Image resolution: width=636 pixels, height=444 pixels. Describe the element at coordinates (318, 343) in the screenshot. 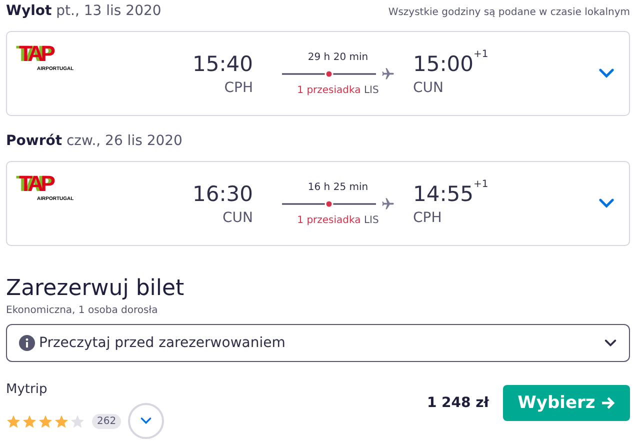

I see `info-dropdown: Przeczytaj przed zarezerwowaniem` at that location.